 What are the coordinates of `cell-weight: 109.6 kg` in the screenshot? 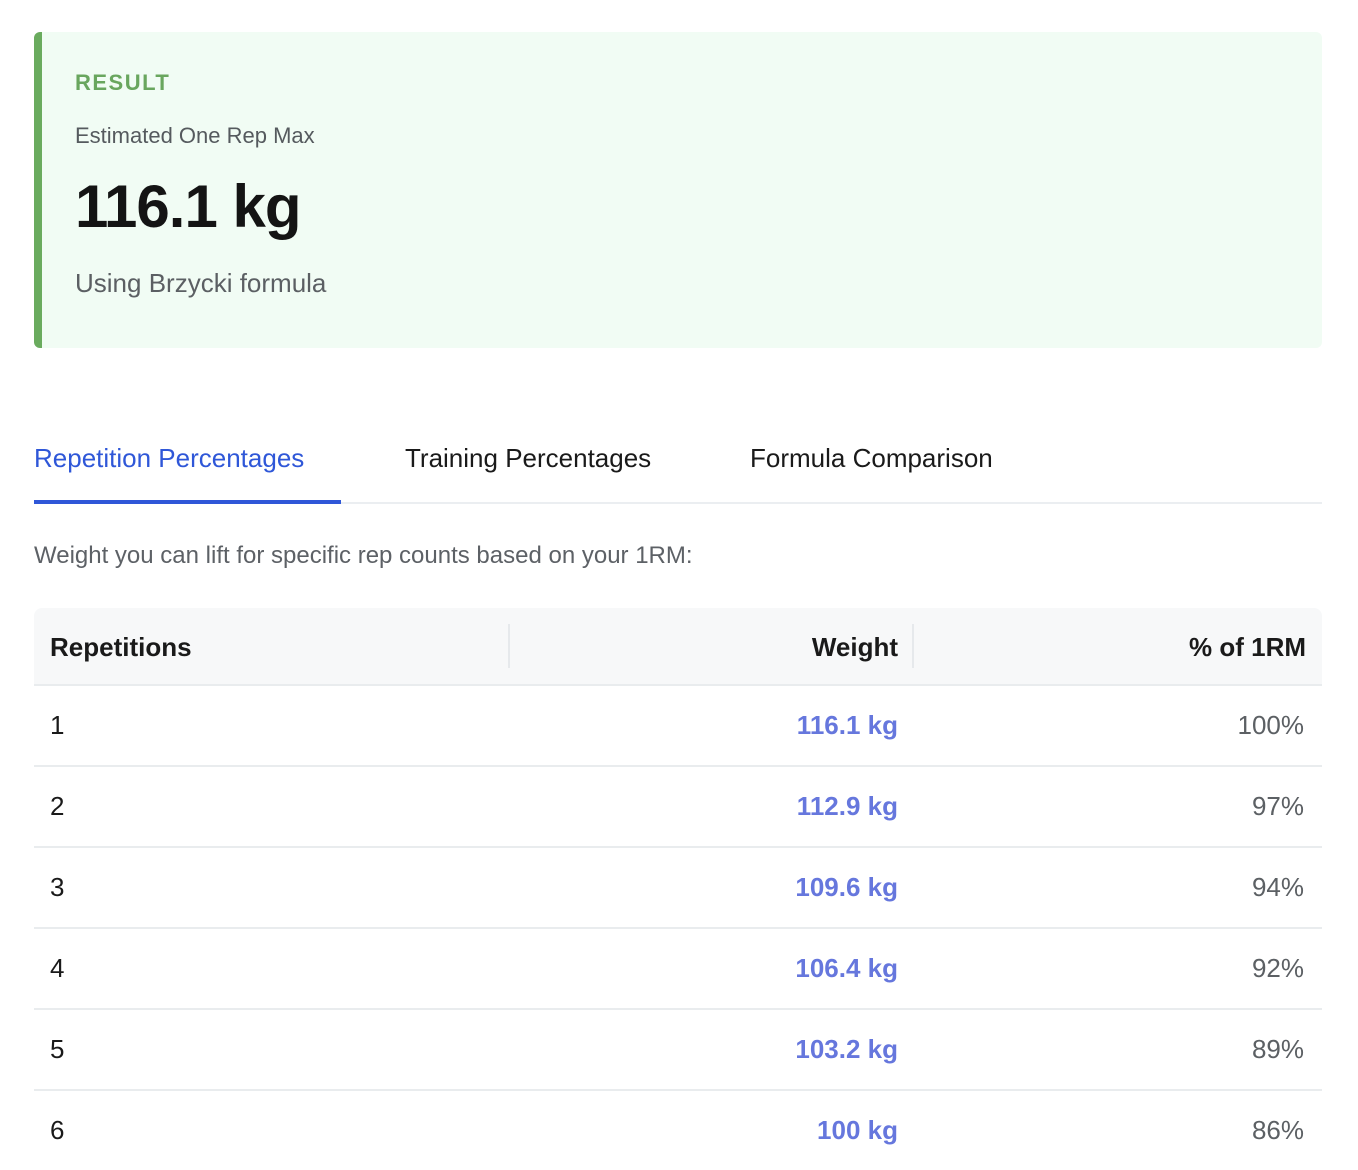 It's located at (846, 887).